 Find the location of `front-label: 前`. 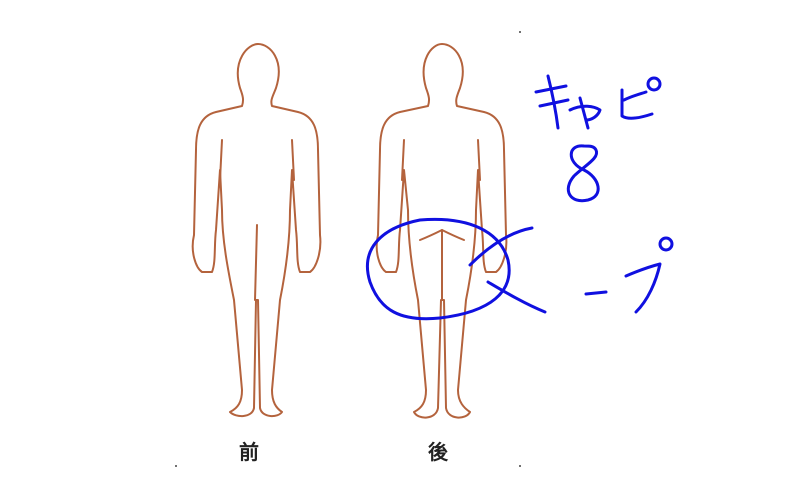

front-label: 前 is located at coordinates (249, 452).